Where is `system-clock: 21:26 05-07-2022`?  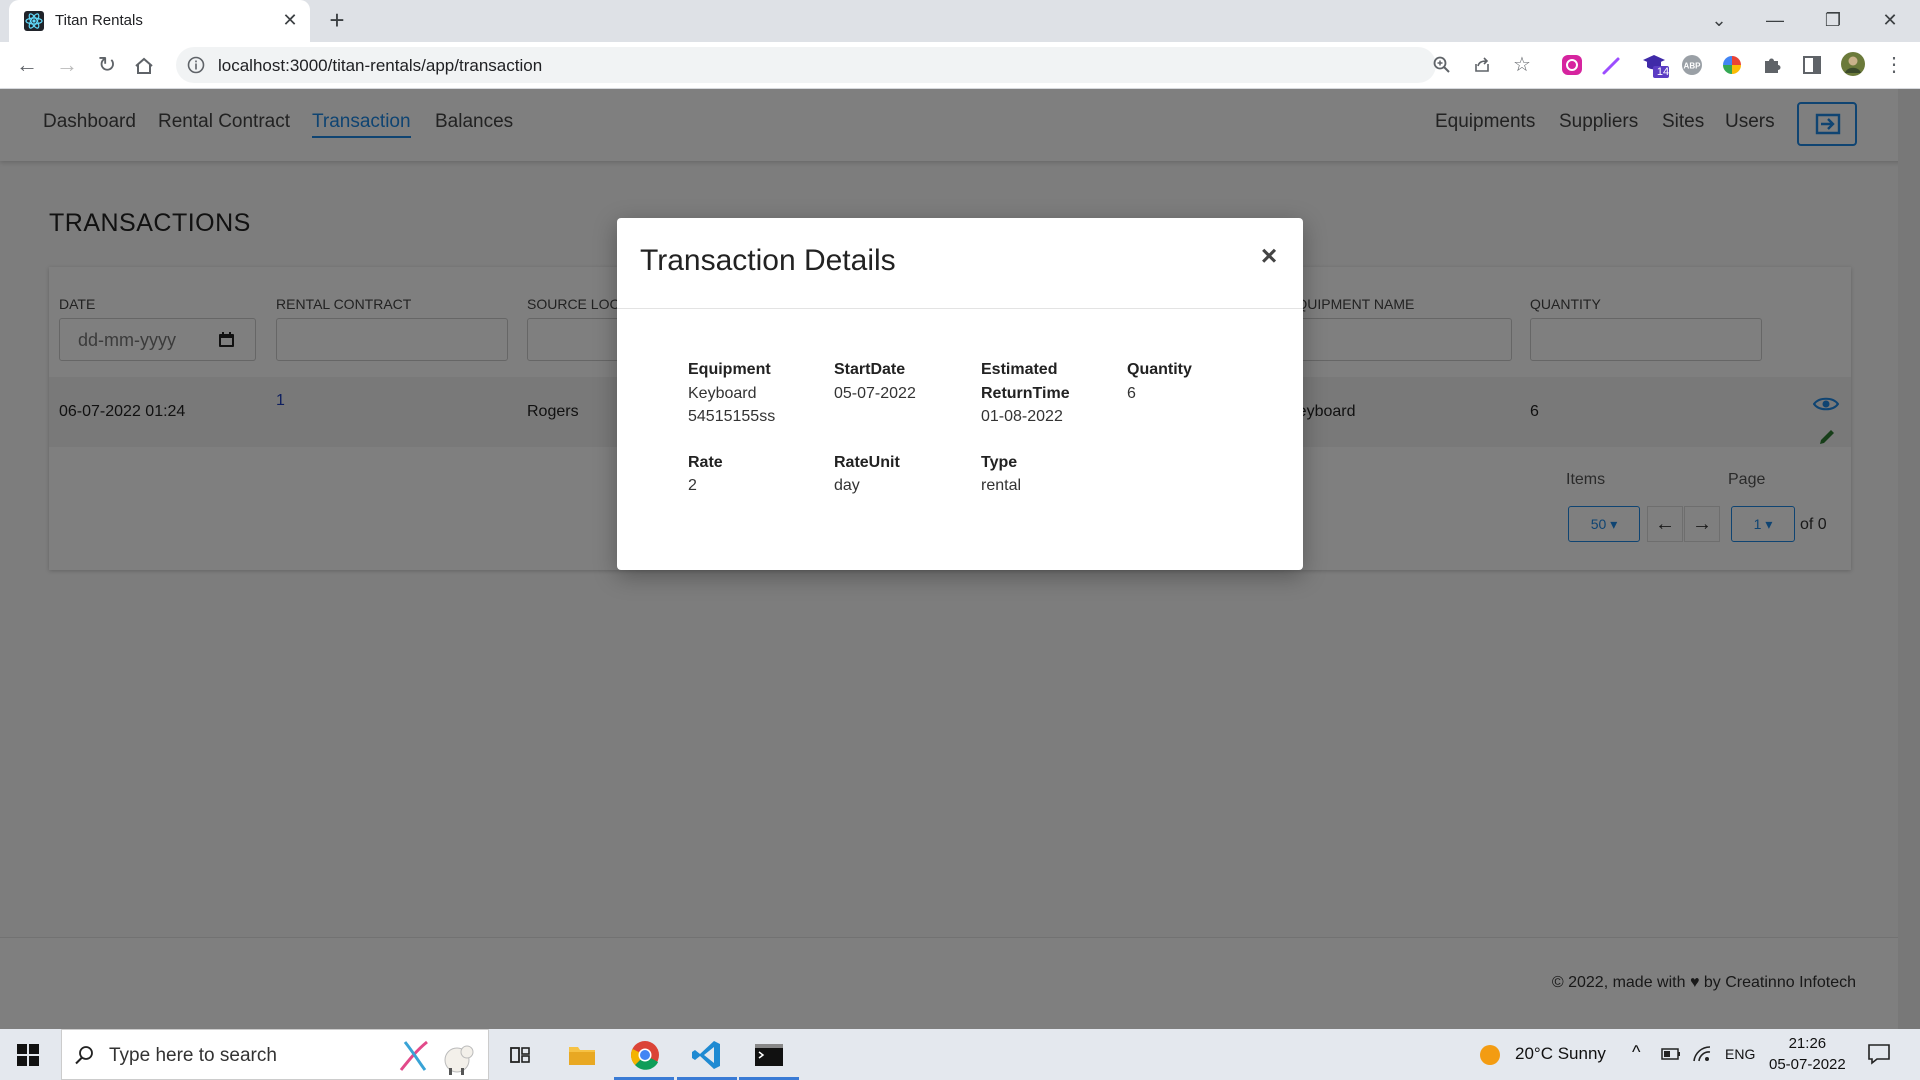 system-clock: 21:26 05-07-2022 is located at coordinates (1807, 1054).